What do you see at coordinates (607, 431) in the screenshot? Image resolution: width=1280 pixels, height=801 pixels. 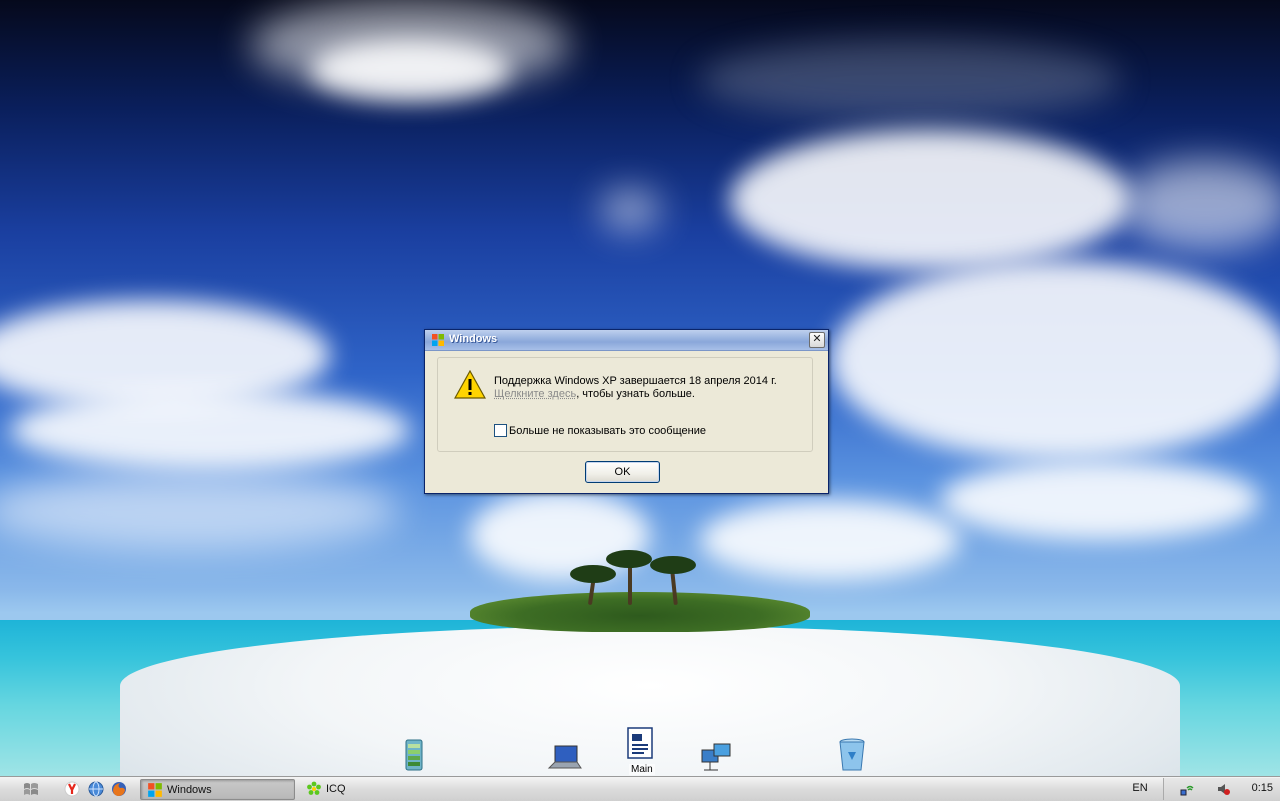 I see `dont-show-again-label: Больше не показывать это сообщение` at bounding box center [607, 431].